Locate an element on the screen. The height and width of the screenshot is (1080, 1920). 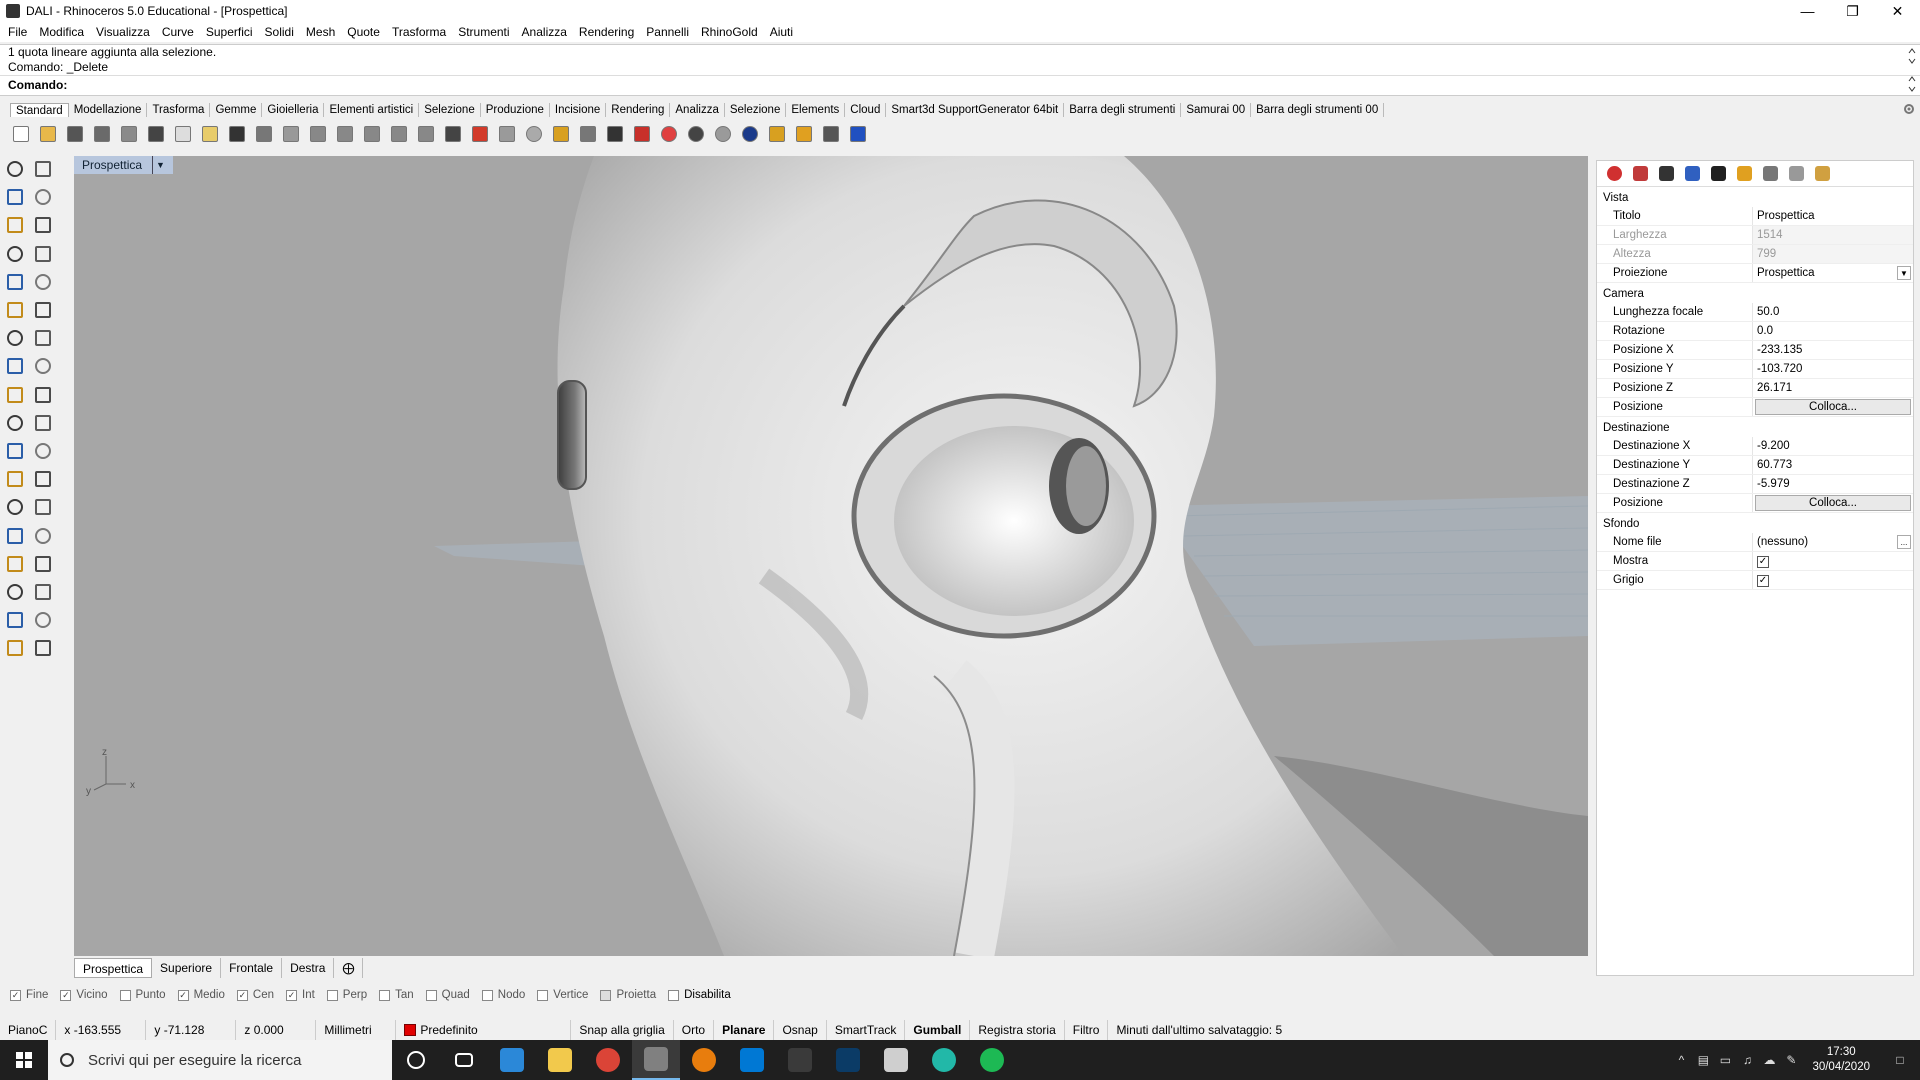
layer-selector: Predefinito is located at coordinates (484, 1030).